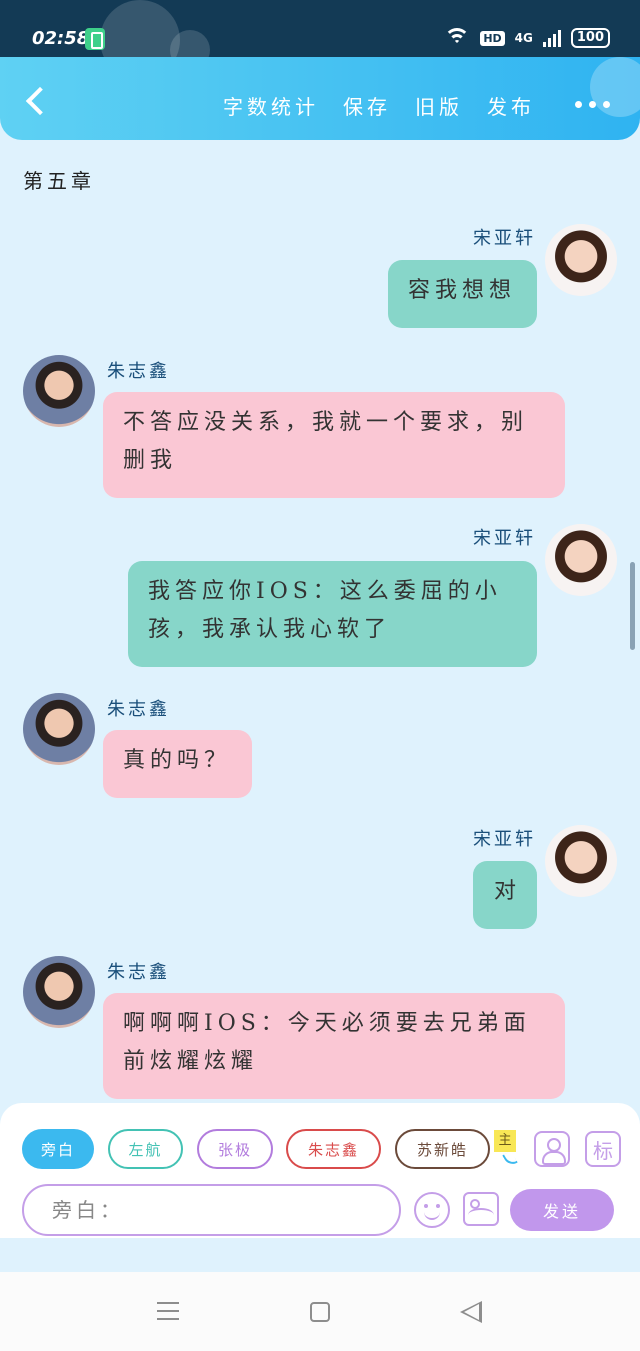  I want to click on back-icon, so click(471, 1312).